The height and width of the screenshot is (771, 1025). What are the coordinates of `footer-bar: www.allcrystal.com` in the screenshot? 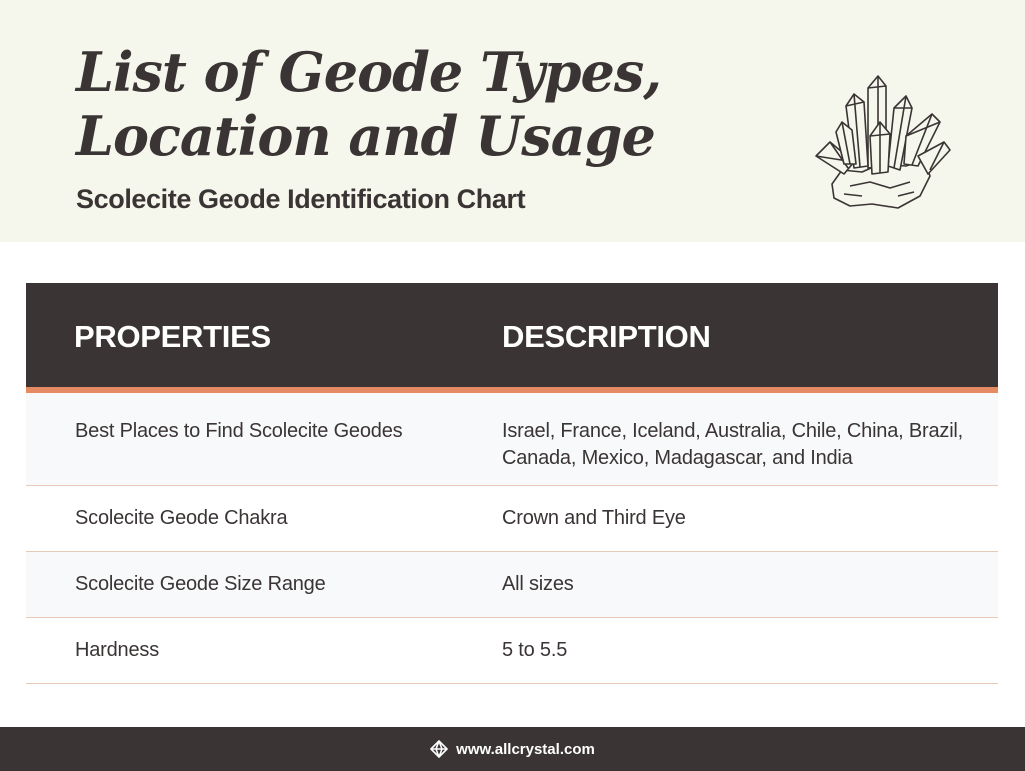 It's located at (512, 749).